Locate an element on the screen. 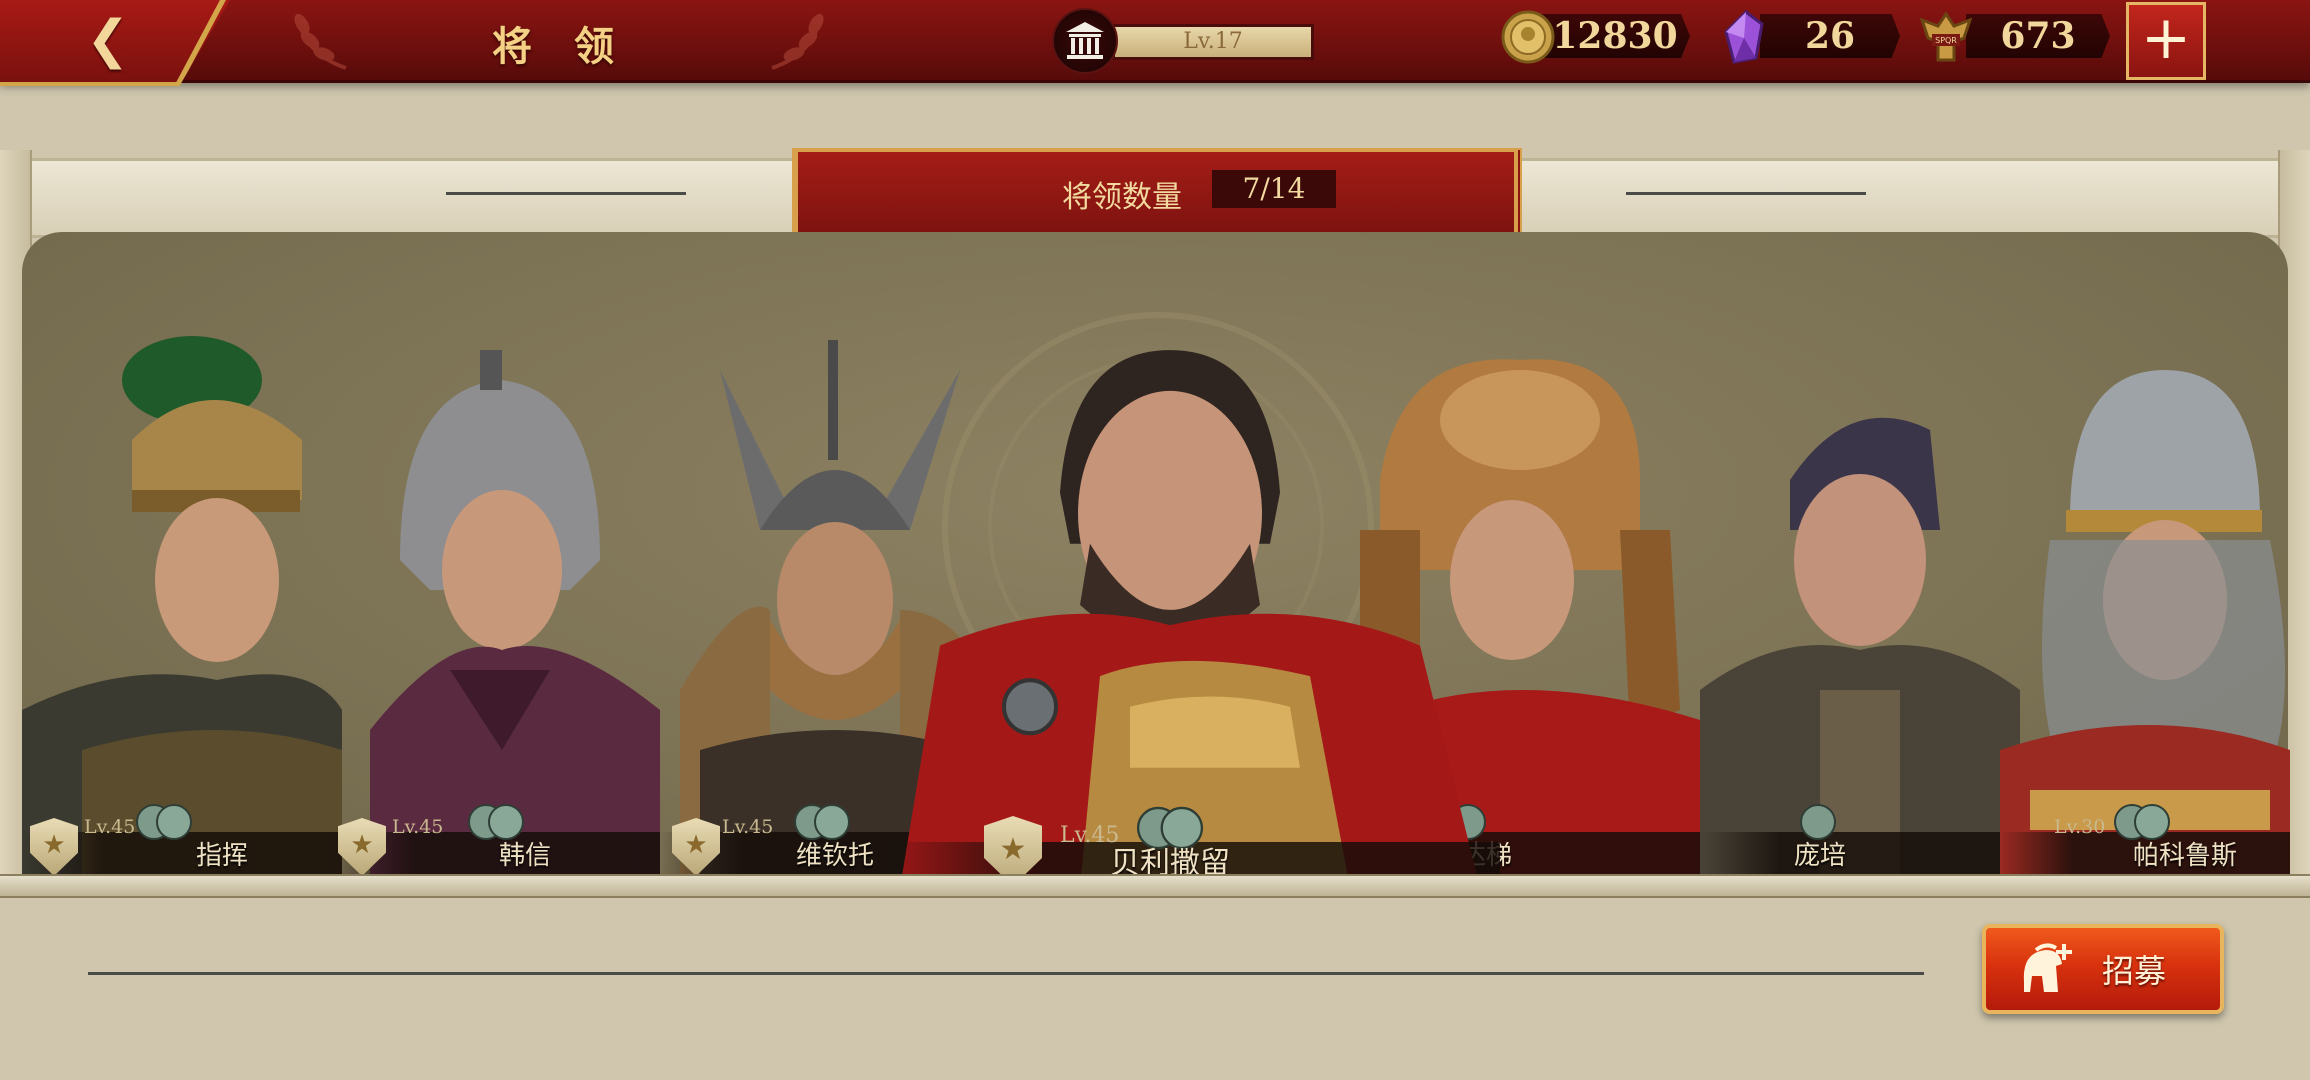 The width and height of the screenshot is (2310, 1080). level-text: Lv.17 is located at coordinates (1213, 42).